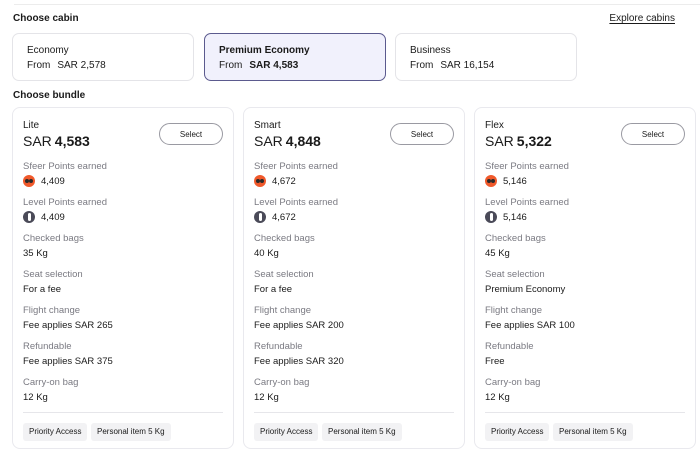  What do you see at coordinates (495, 361) in the screenshot?
I see `refundable-value: Free` at bounding box center [495, 361].